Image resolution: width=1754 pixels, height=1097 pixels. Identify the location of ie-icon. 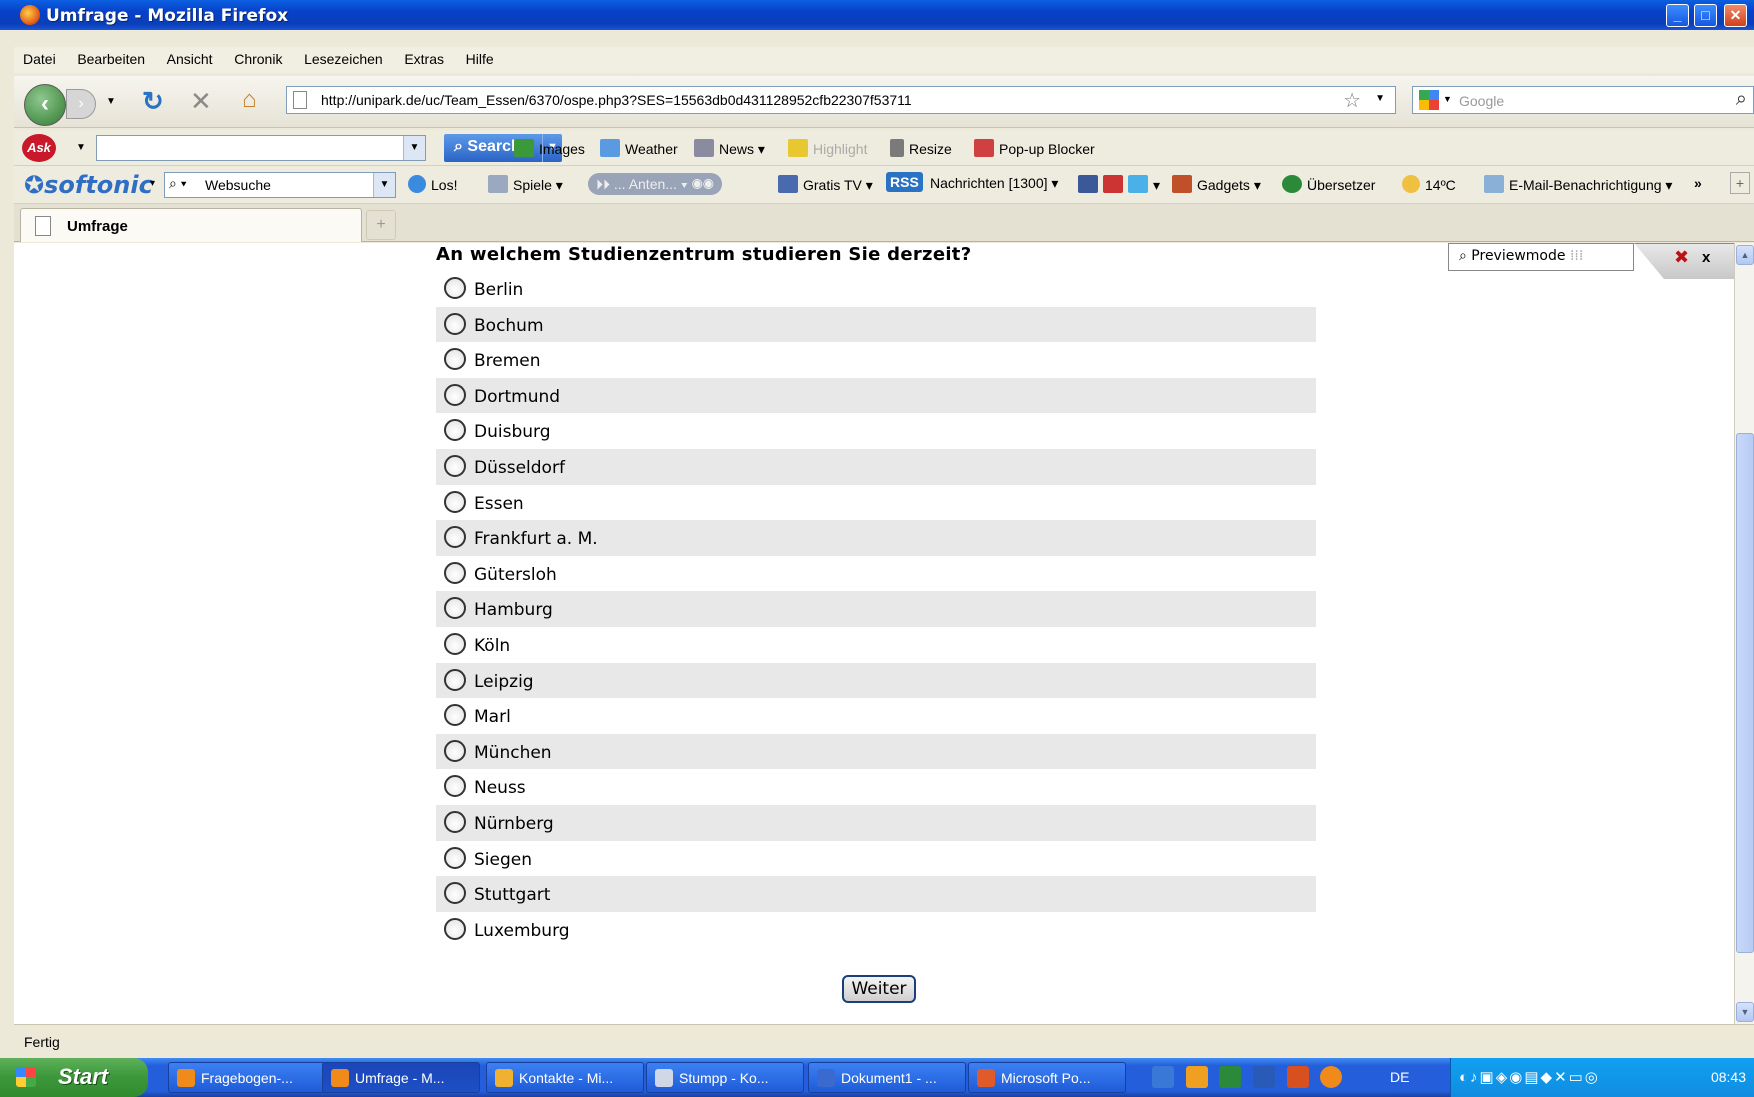
(1163, 1077).